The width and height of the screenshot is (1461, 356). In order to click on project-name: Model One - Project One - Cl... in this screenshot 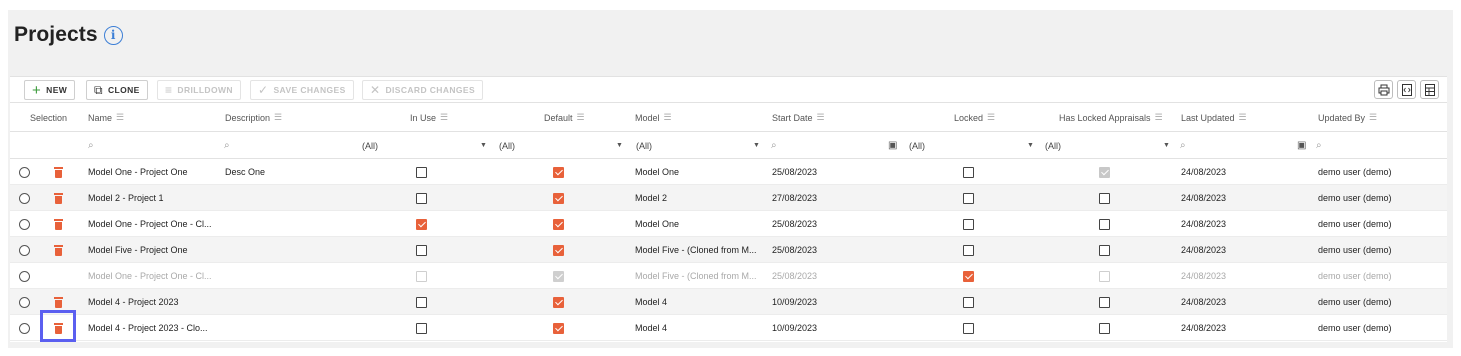, I will do `click(150, 276)`.